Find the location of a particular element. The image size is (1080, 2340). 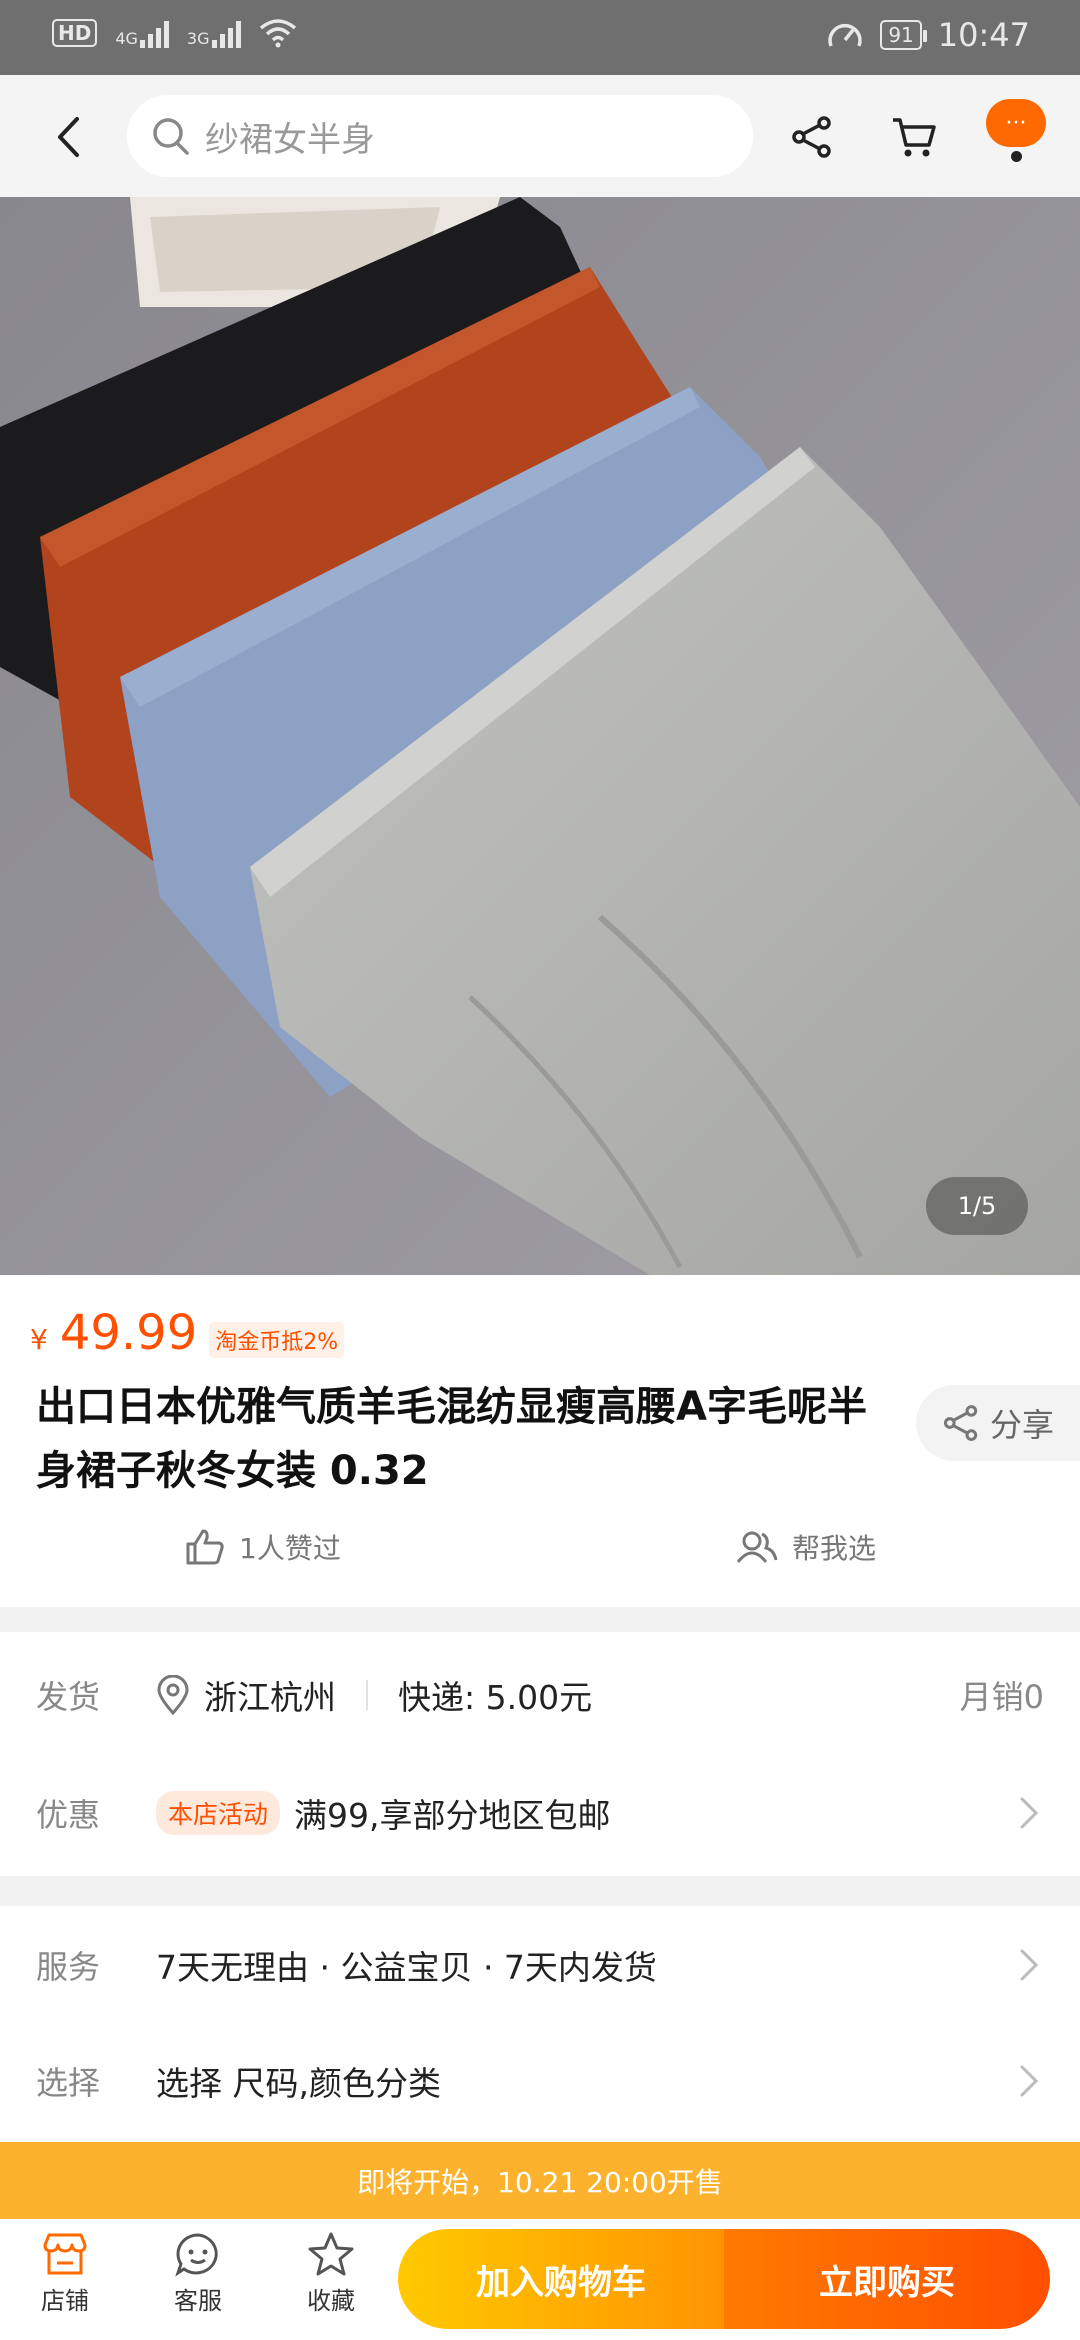

service-text: 7天无理由 · 公益宝贝 · 7天内发货 is located at coordinates (406, 1967).